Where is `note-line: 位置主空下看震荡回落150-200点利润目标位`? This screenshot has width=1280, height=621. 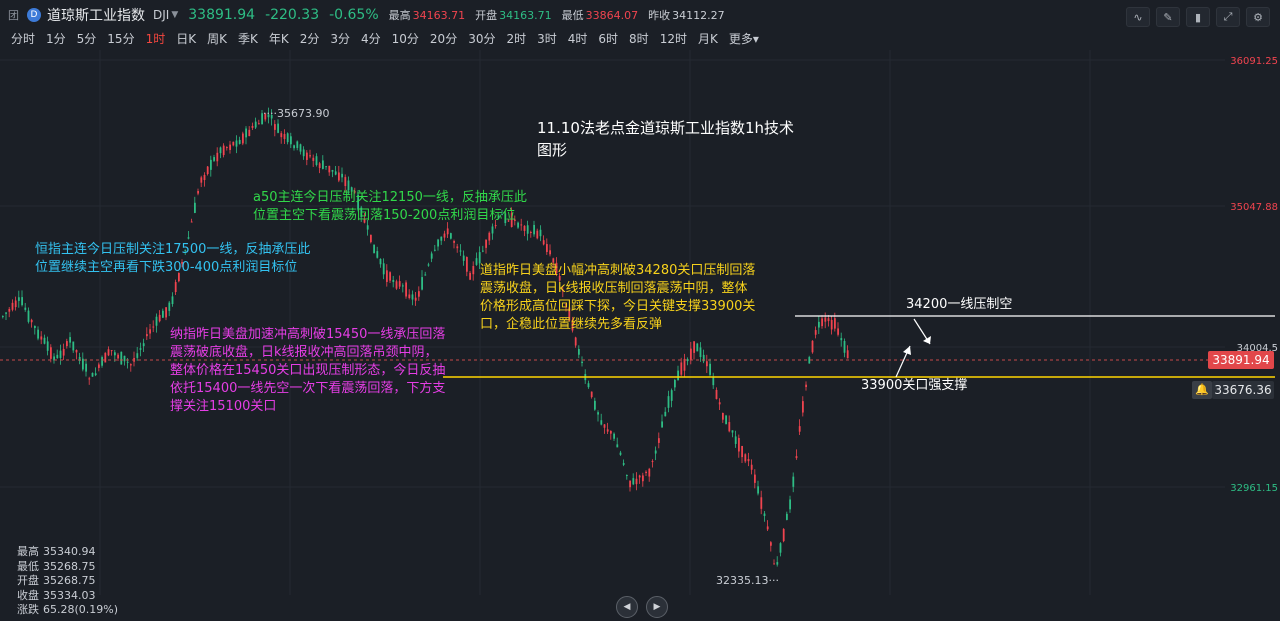 note-line: 位置主空下看震荡回落150-200点利润目标位 is located at coordinates (384, 215).